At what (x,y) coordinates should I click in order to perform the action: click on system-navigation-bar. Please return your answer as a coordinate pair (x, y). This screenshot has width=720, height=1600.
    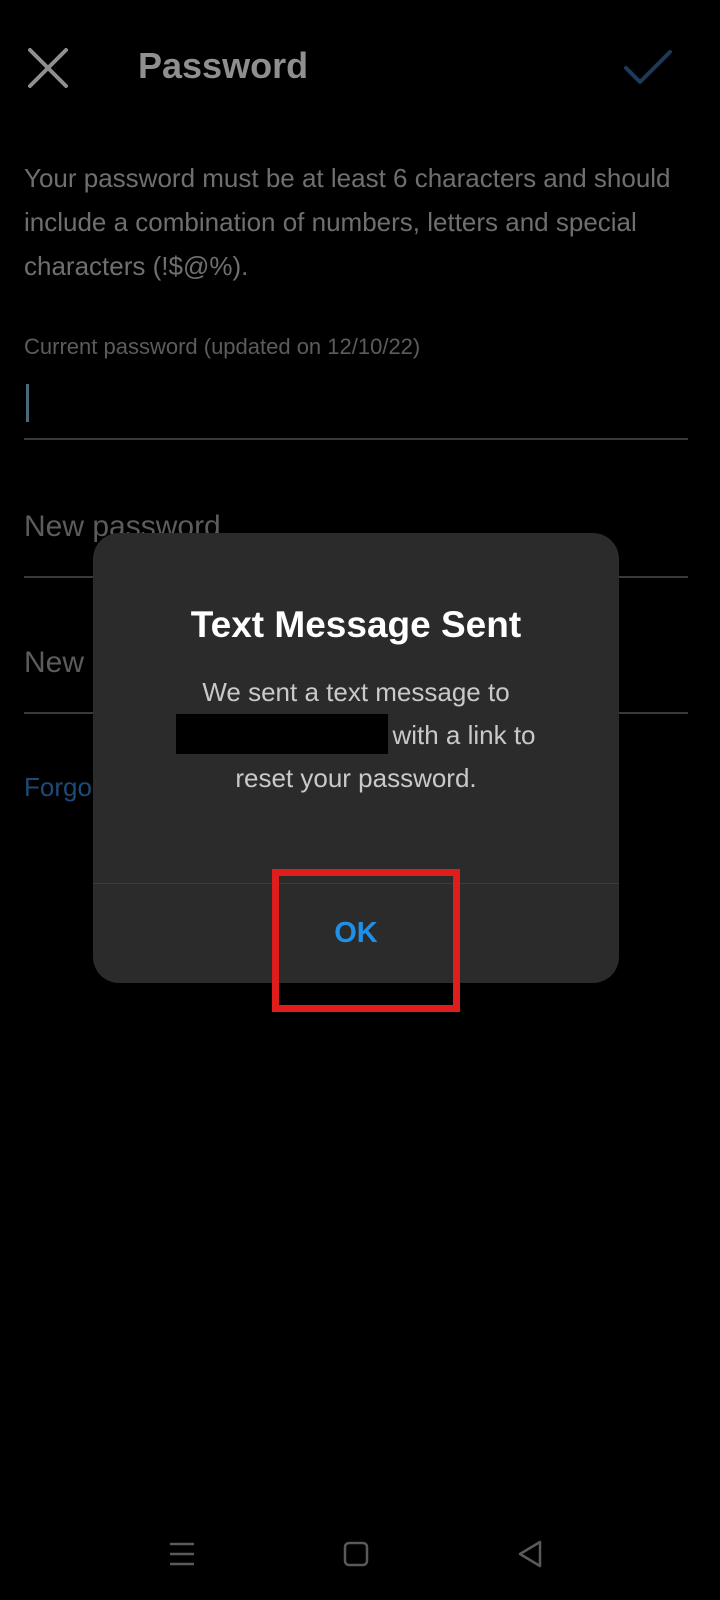
    Looking at the image, I should click on (360, 1554).